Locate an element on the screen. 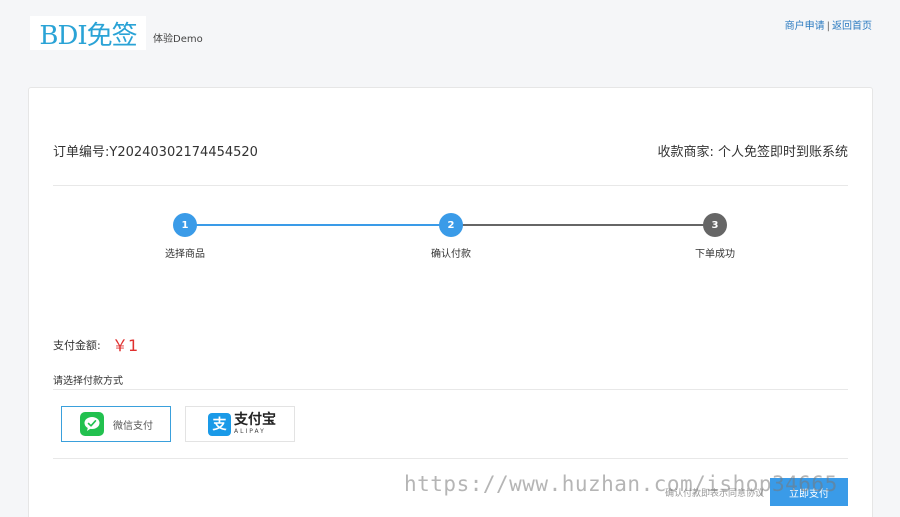 The height and width of the screenshot is (517, 900). watermark-url: https://www.huzhan.com/ishop34665 is located at coordinates (621, 484).